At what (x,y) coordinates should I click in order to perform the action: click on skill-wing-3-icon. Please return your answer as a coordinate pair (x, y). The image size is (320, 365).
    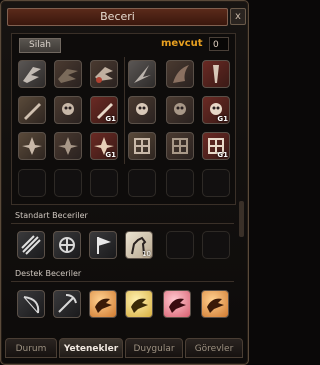
    Looking at the image, I should click on (104, 74).